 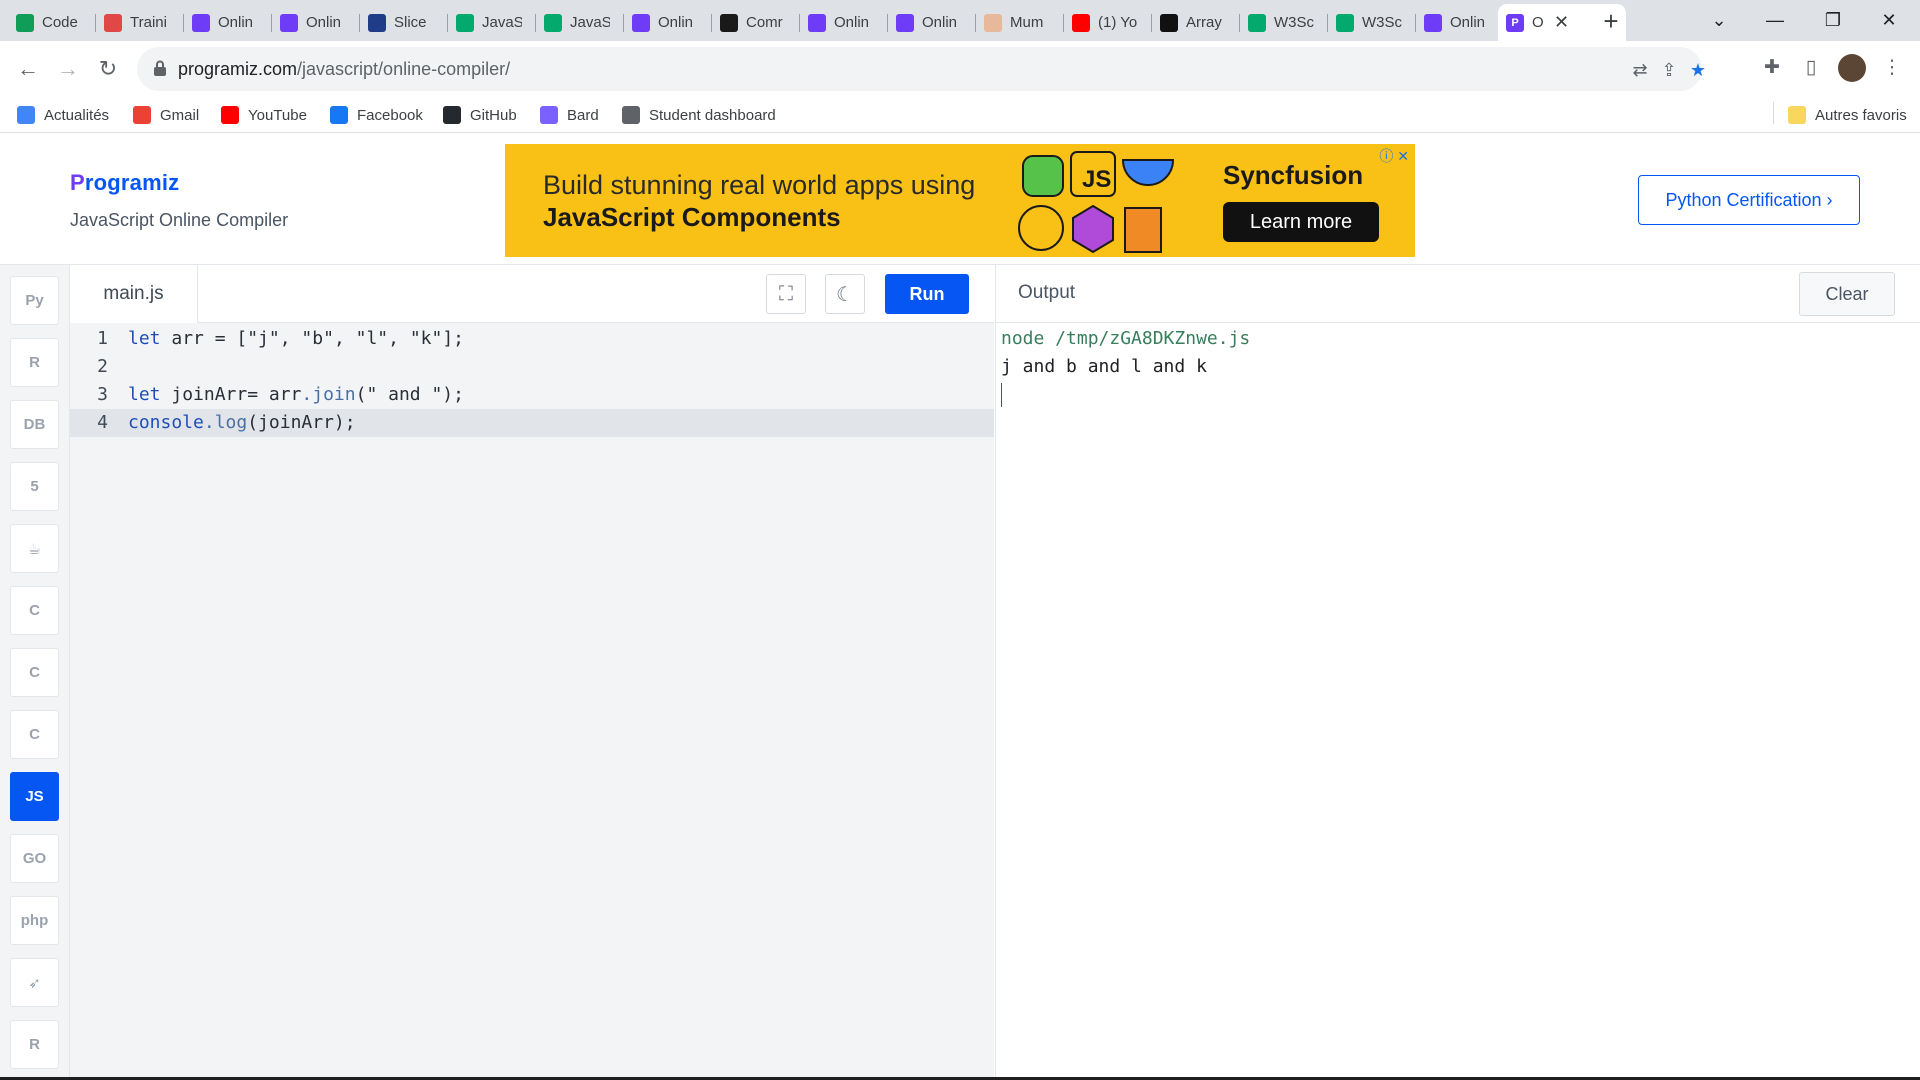 What do you see at coordinates (1640, 70) in the screenshot?
I see `translate-icon: ⇄` at bounding box center [1640, 70].